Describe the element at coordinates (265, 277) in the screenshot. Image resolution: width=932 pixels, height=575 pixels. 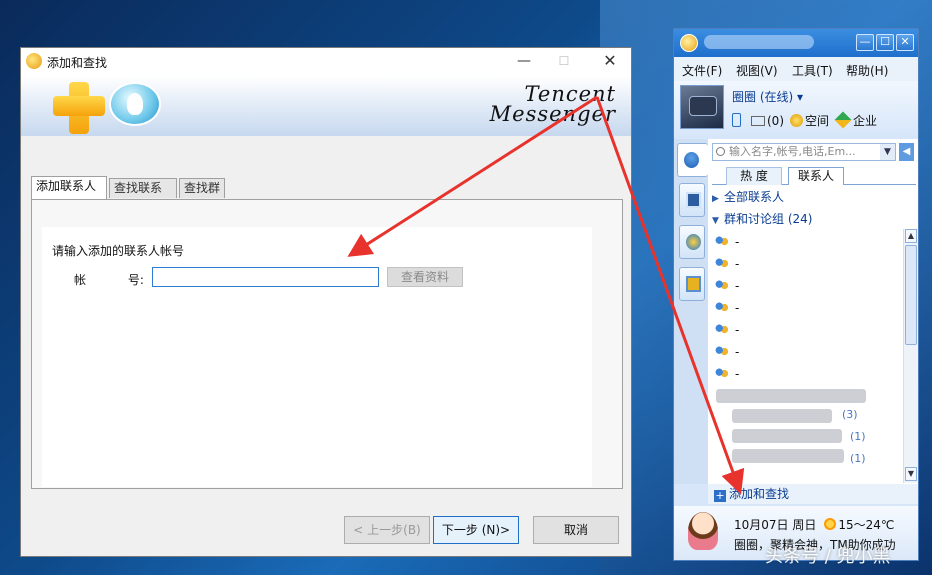
I see `account-input` at that location.